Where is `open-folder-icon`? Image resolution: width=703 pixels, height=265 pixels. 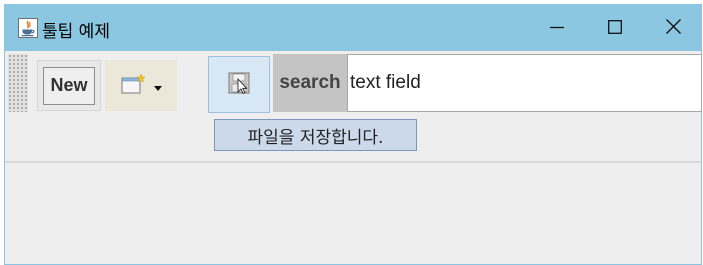
open-folder-icon is located at coordinates (134, 86).